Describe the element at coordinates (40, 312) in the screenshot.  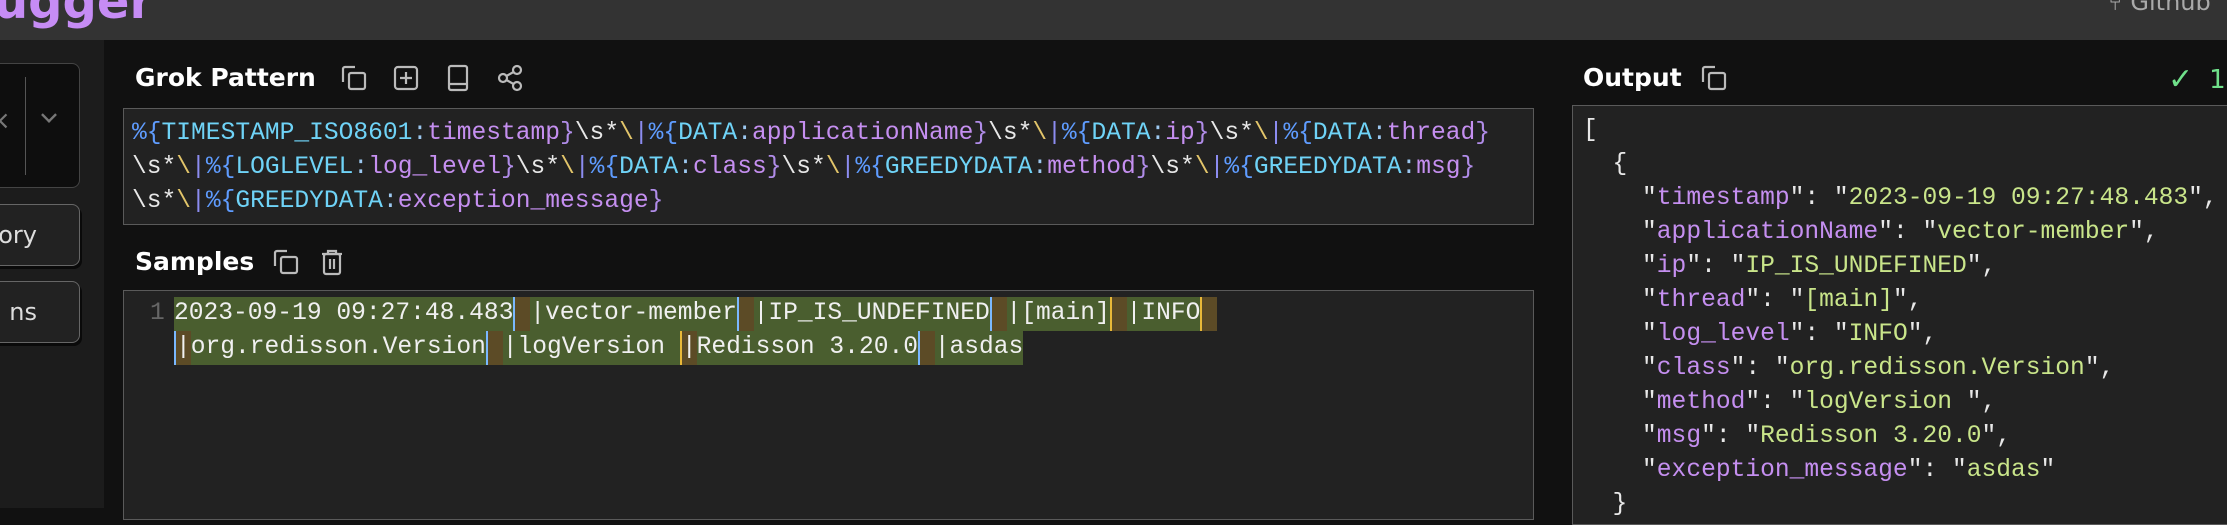
I see `patterns-button: ns` at that location.